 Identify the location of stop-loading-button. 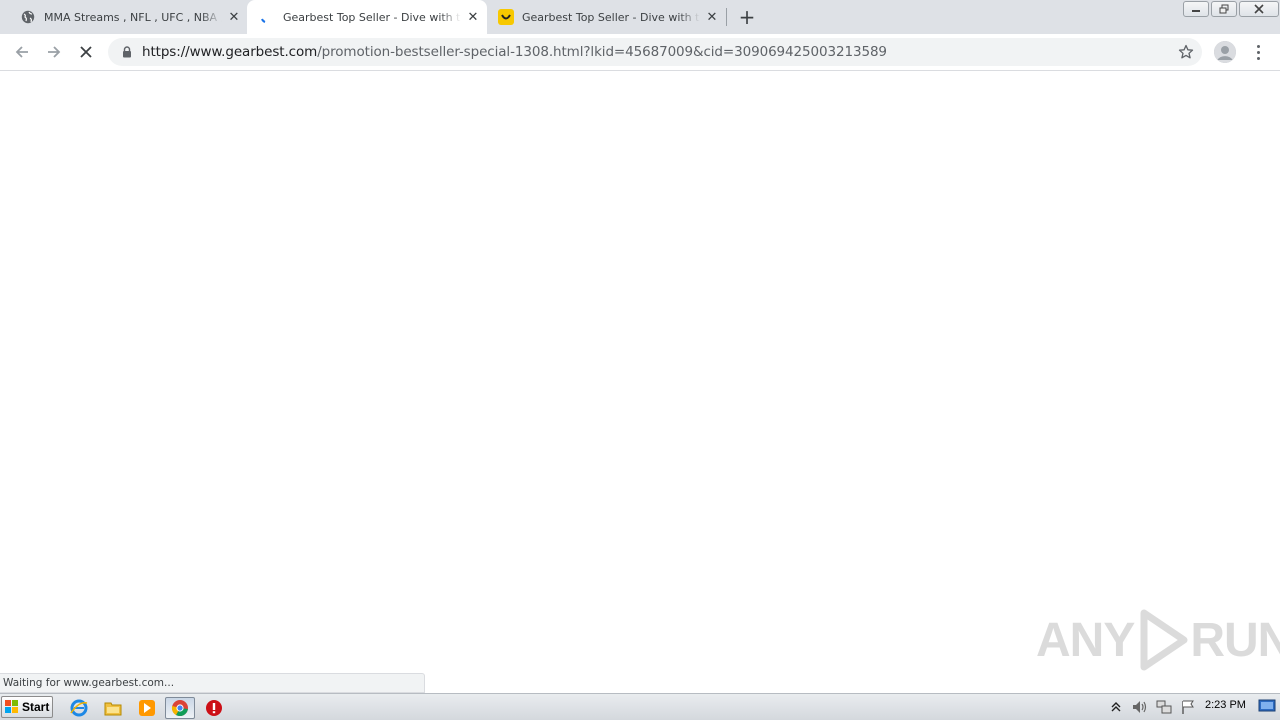
(86, 52).